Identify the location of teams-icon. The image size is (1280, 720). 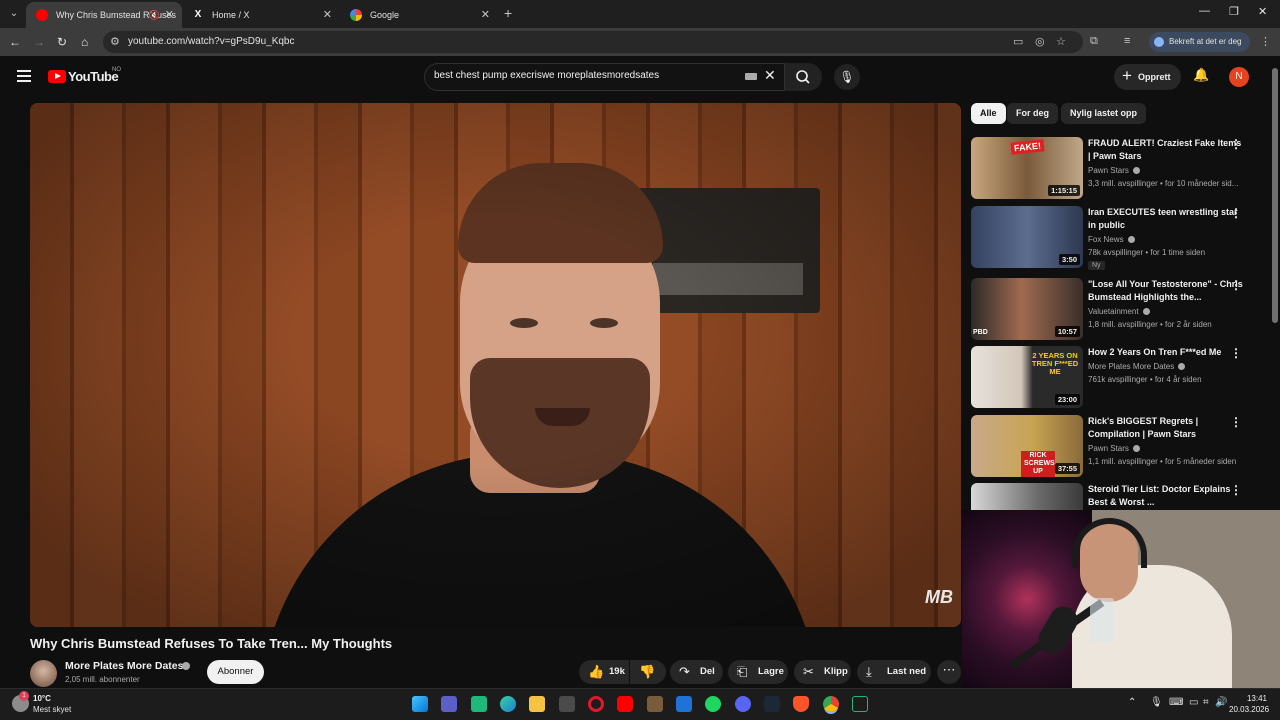
(449, 704).